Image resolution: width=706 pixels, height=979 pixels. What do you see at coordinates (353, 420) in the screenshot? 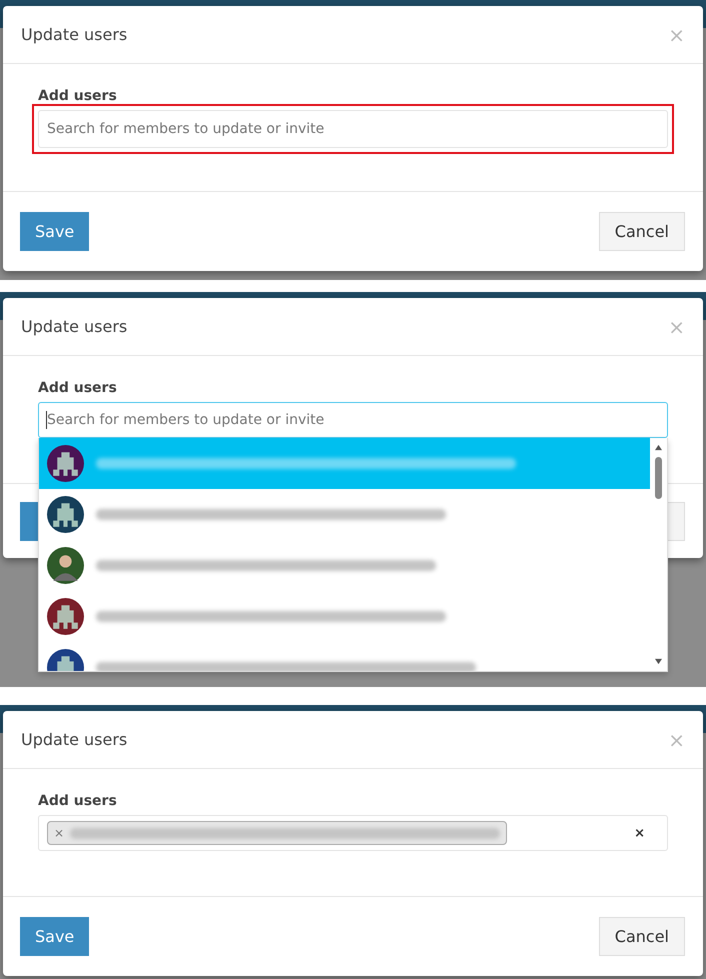
I see `search-field: Search for members to update or invite` at bounding box center [353, 420].